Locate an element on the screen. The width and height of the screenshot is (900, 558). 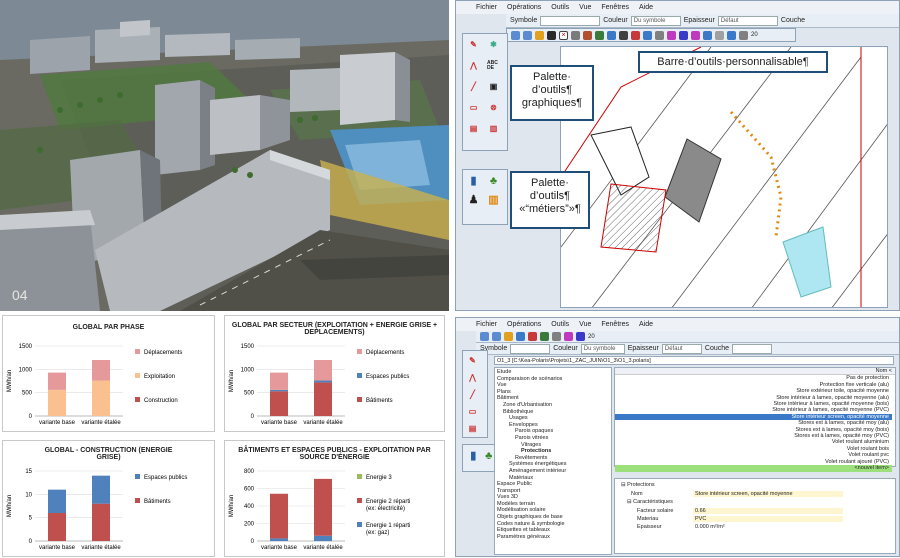
tree-item: Transport is located at coordinates (553, 491).